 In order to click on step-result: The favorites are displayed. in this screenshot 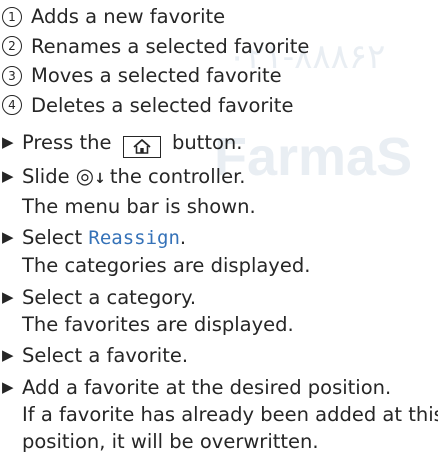, I will do `click(158, 324)`.